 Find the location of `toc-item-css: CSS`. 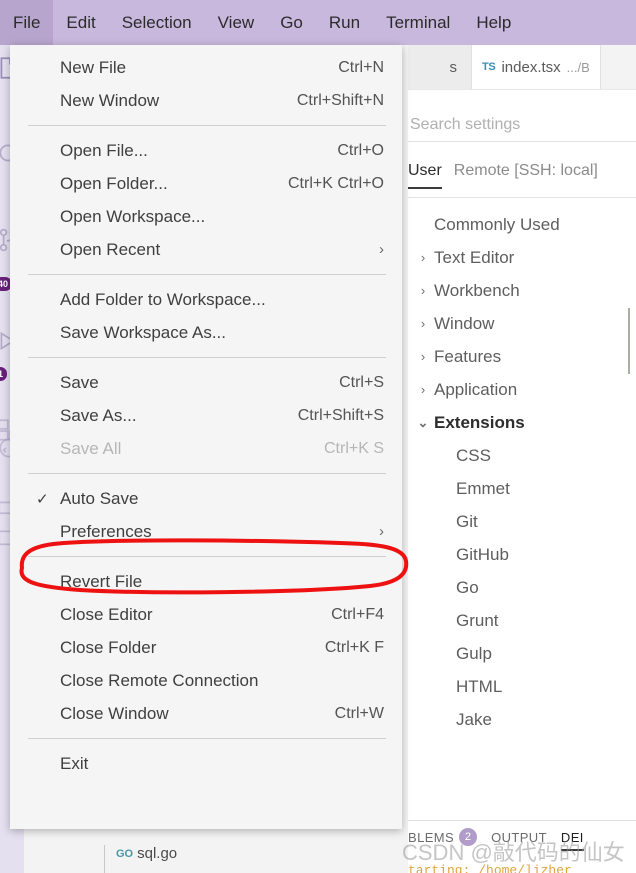

toc-item-css: CSS is located at coordinates (522, 455).